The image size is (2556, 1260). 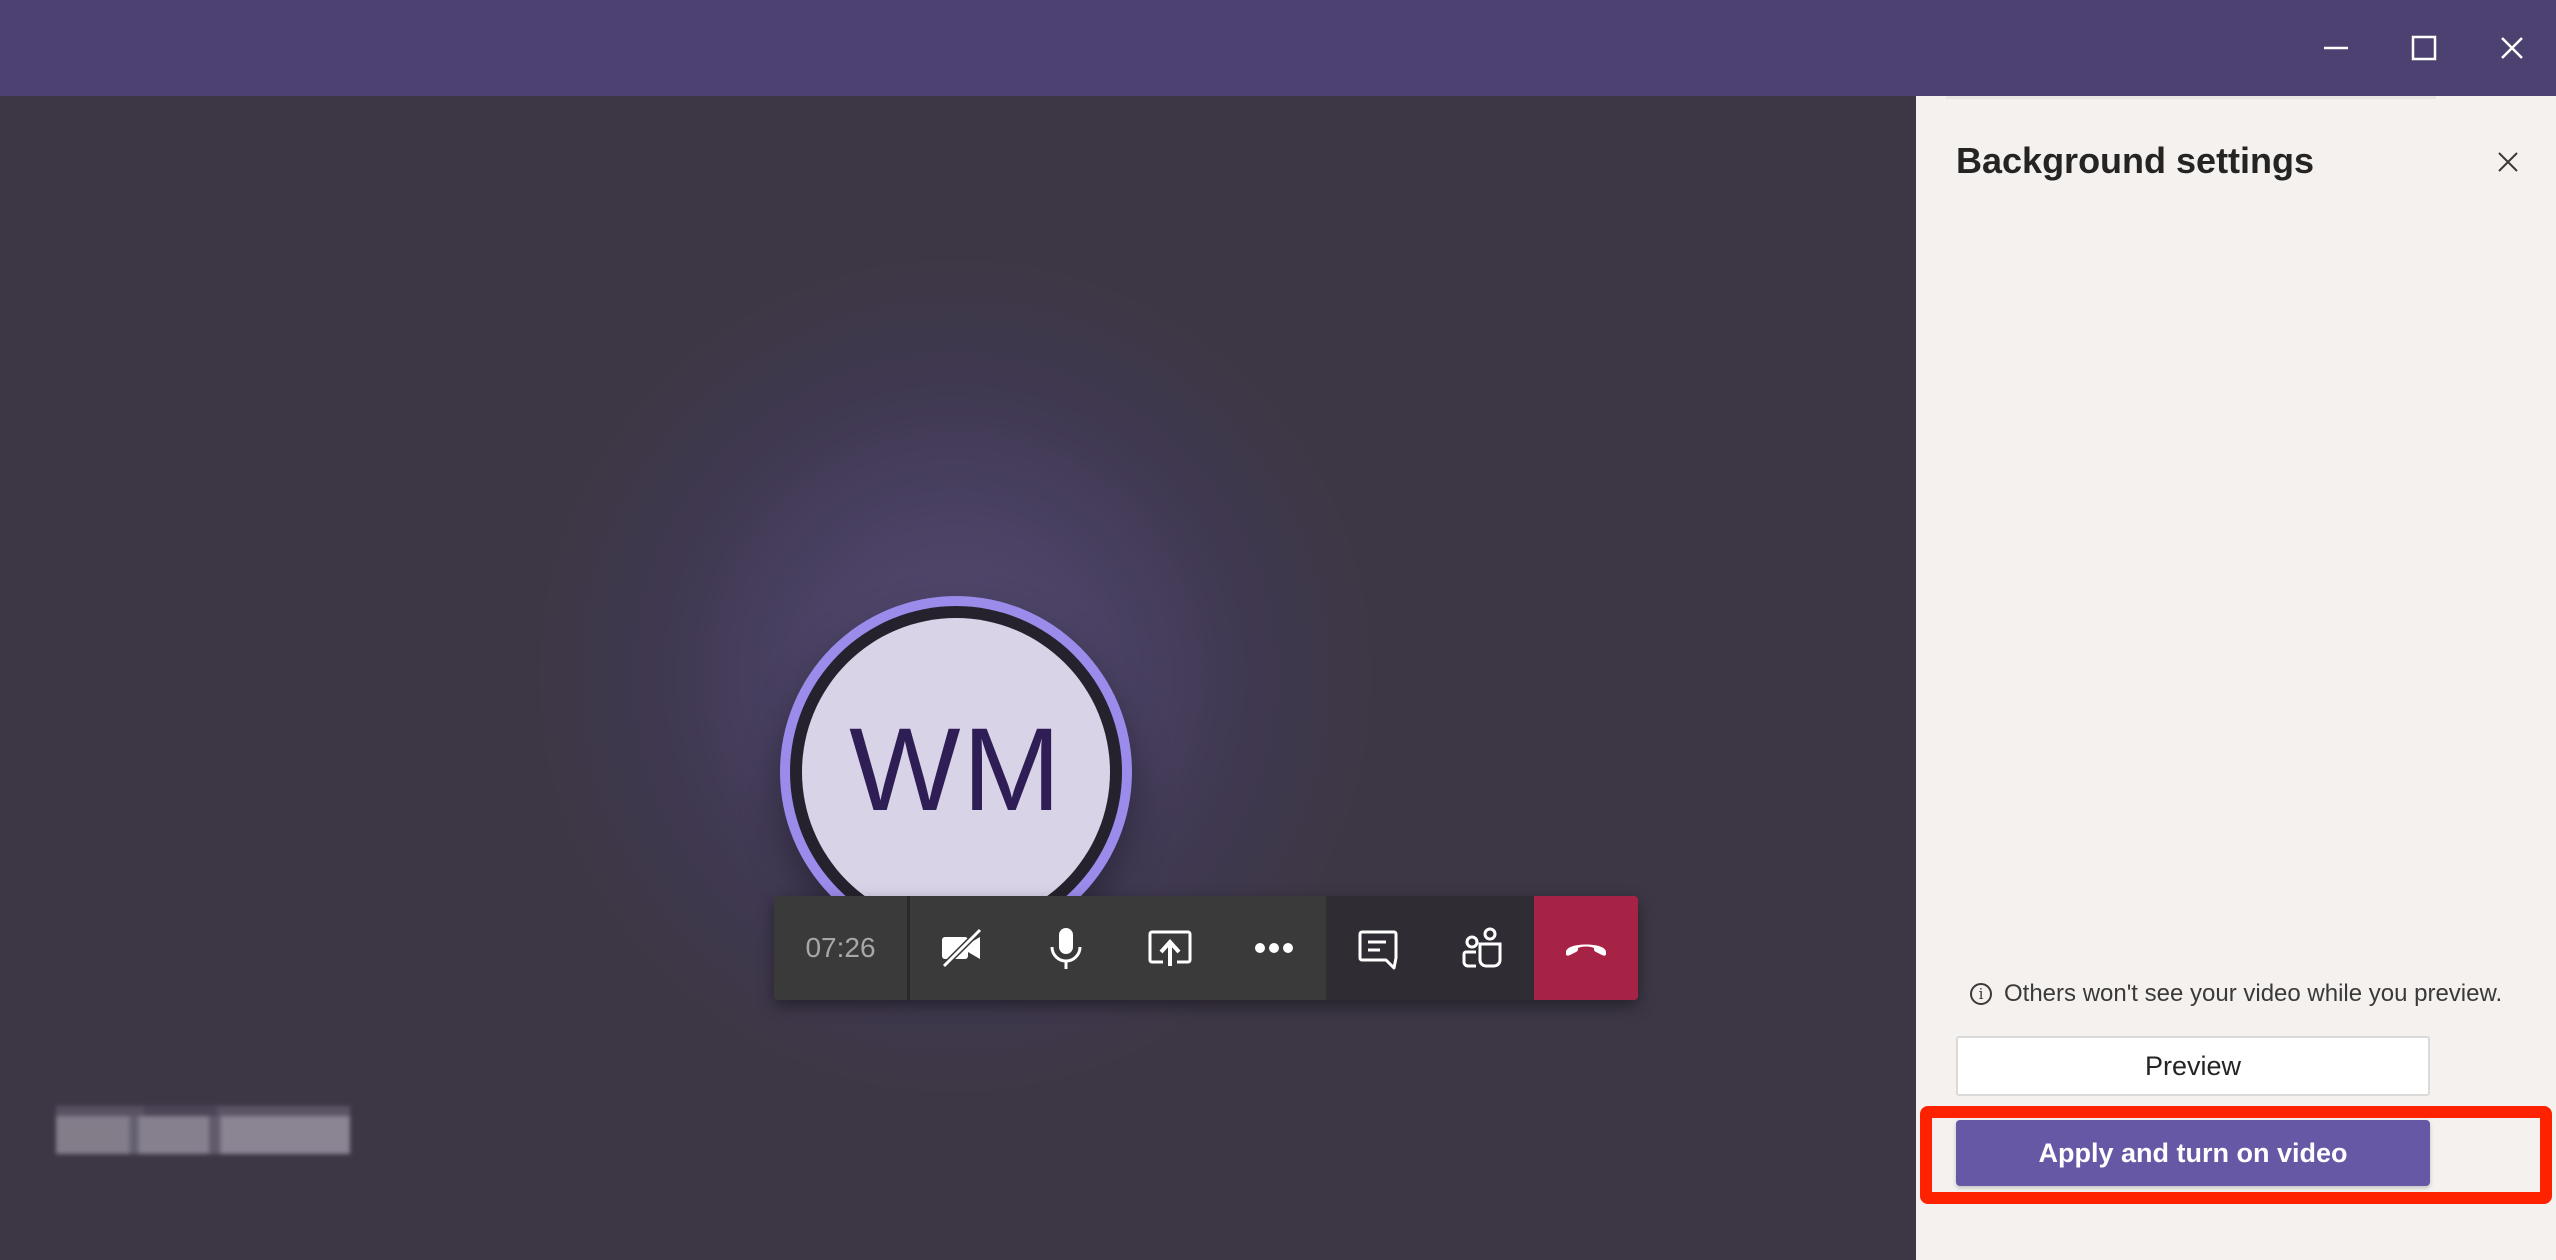 I want to click on chat-icon, so click(x=1378, y=950).